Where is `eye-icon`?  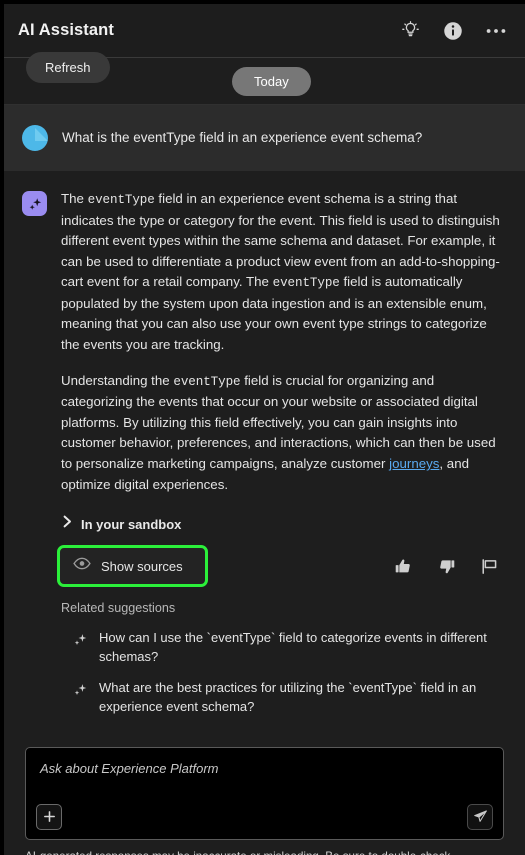
eye-icon is located at coordinates (82, 566).